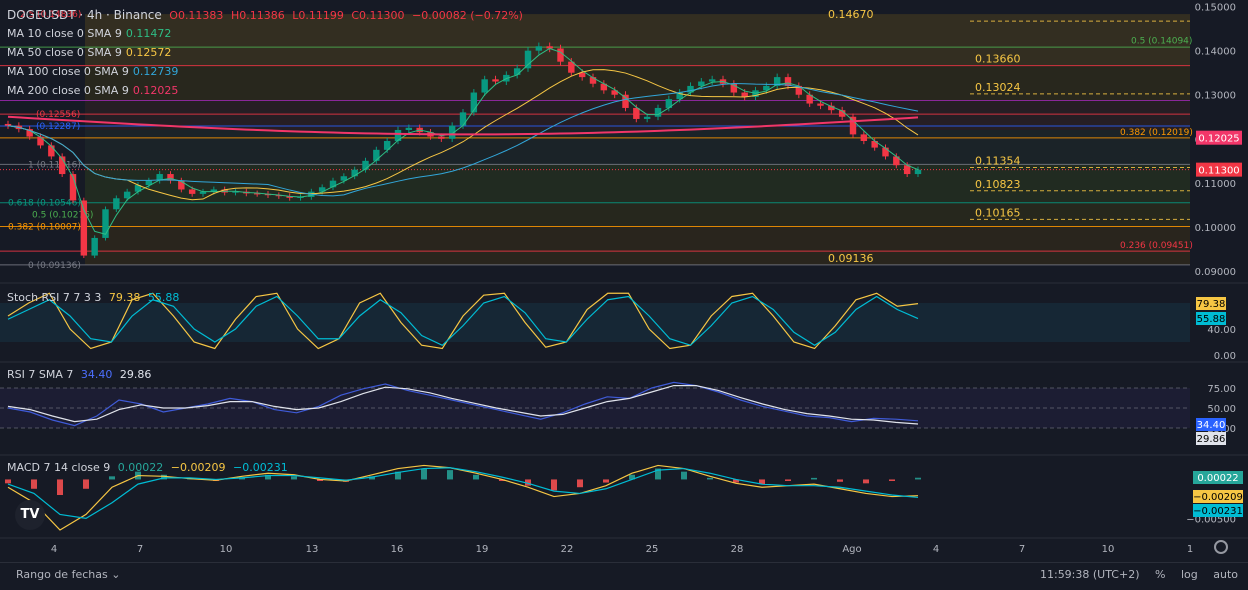 The width and height of the screenshot is (1248, 590). I want to click on ma10-label: MA 10 close 0 SMA 9, so click(64, 33).